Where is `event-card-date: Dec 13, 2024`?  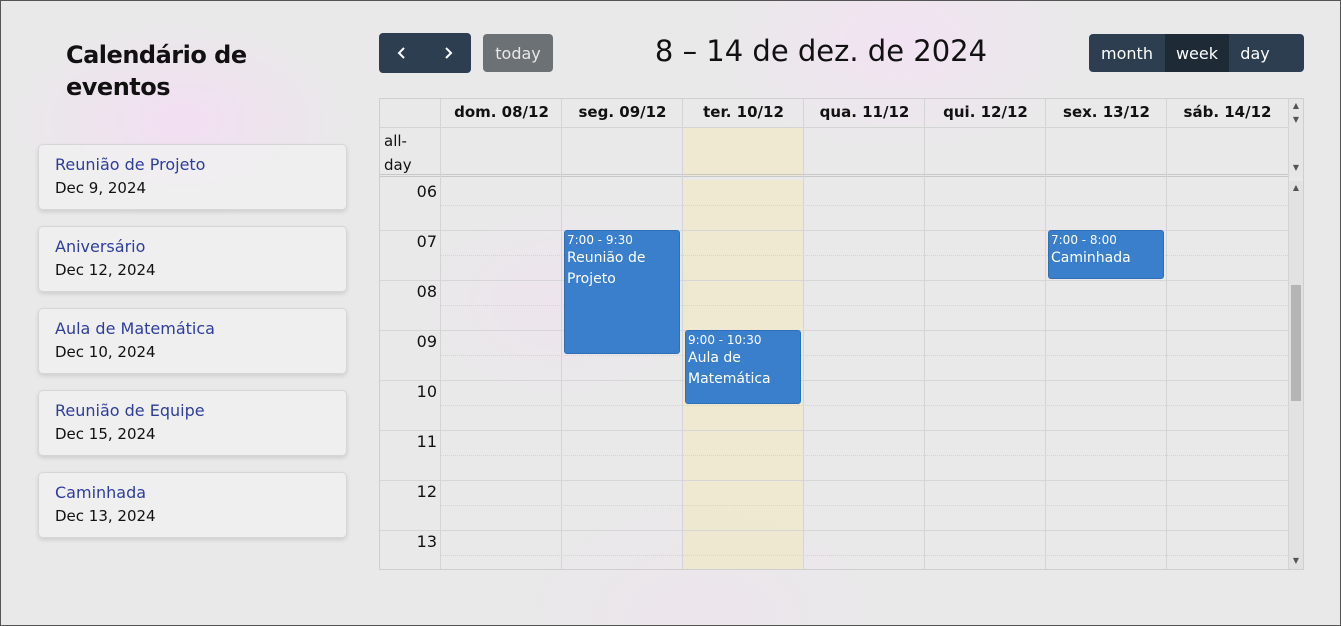 event-card-date: Dec 13, 2024 is located at coordinates (105, 516).